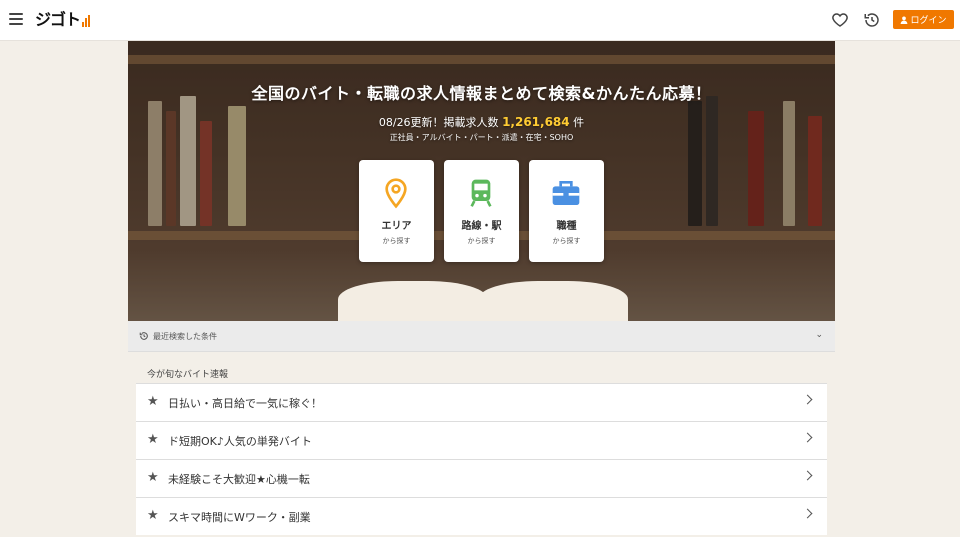 The height and width of the screenshot is (537, 960). Describe the element at coordinates (86, 21) in the screenshot. I see `logo-bars-icon` at that location.